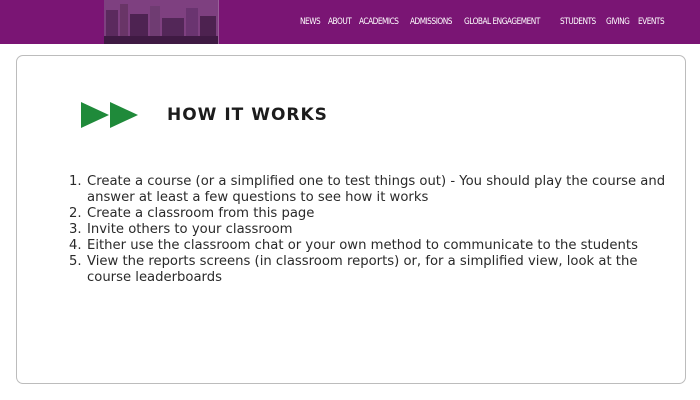 The image size is (700, 400). Describe the element at coordinates (75, 213) in the screenshot. I see `step-number: 2.` at that location.